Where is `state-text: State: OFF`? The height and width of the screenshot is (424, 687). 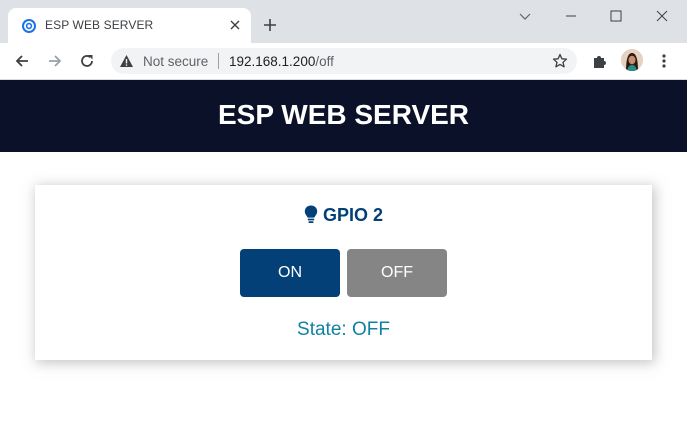 state-text: State: OFF is located at coordinates (343, 329).